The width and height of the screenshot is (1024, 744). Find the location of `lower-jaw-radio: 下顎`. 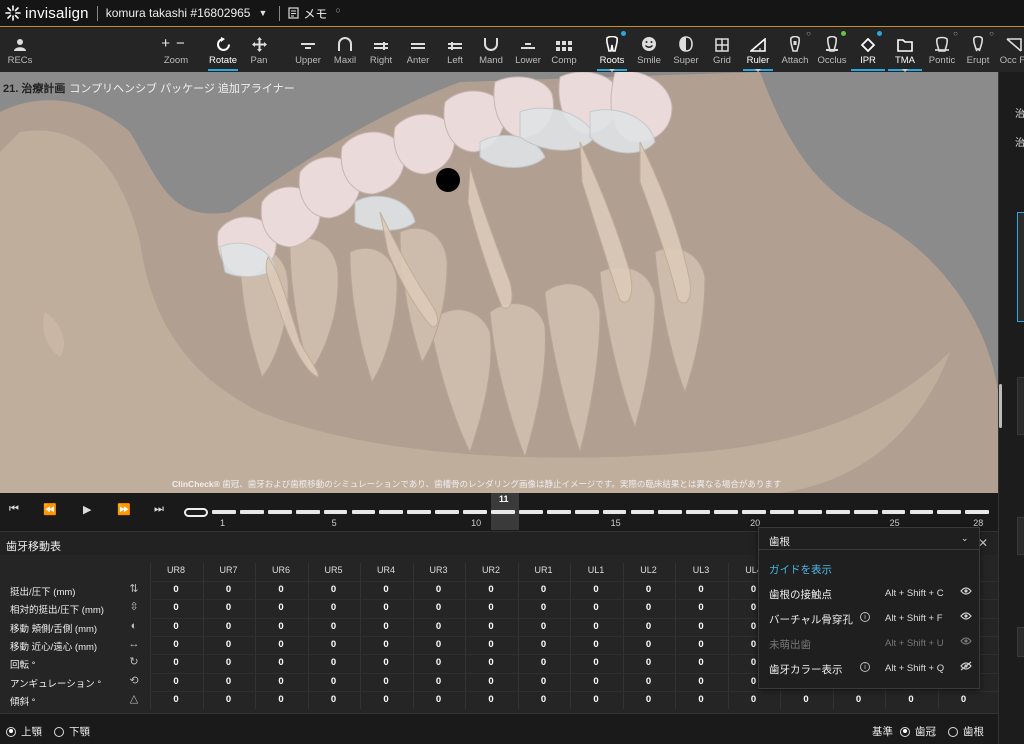

lower-jaw-radio: 下顎 is located at coordinates (72, 731).